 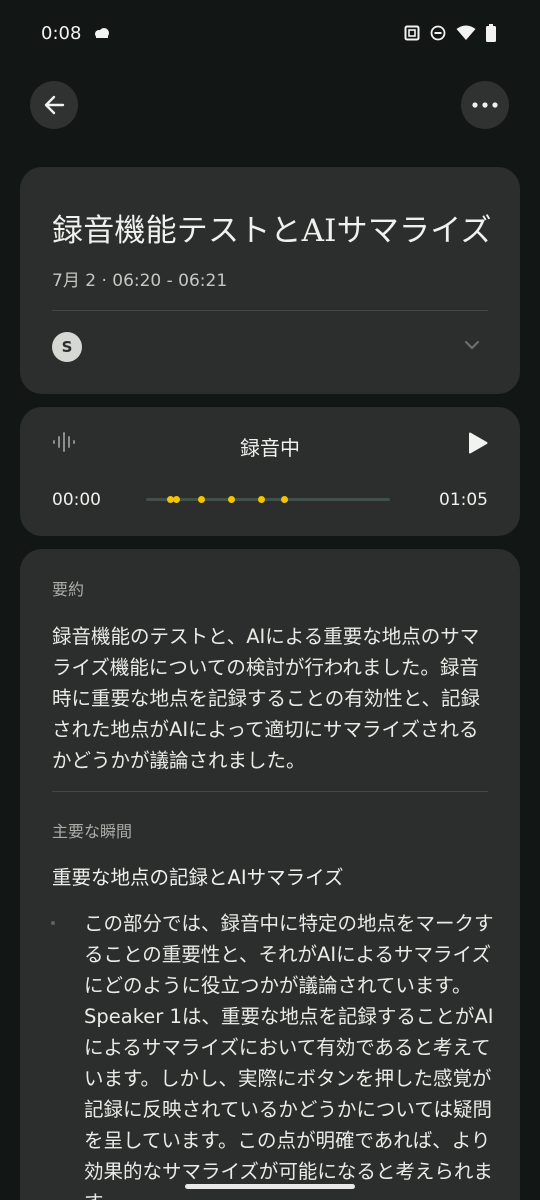 I want to click on summary-label: 要約, so click(x=68, y=589).